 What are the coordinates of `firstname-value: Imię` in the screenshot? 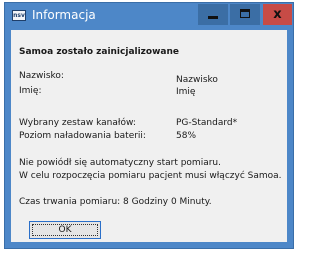 It's located at (186, 92).